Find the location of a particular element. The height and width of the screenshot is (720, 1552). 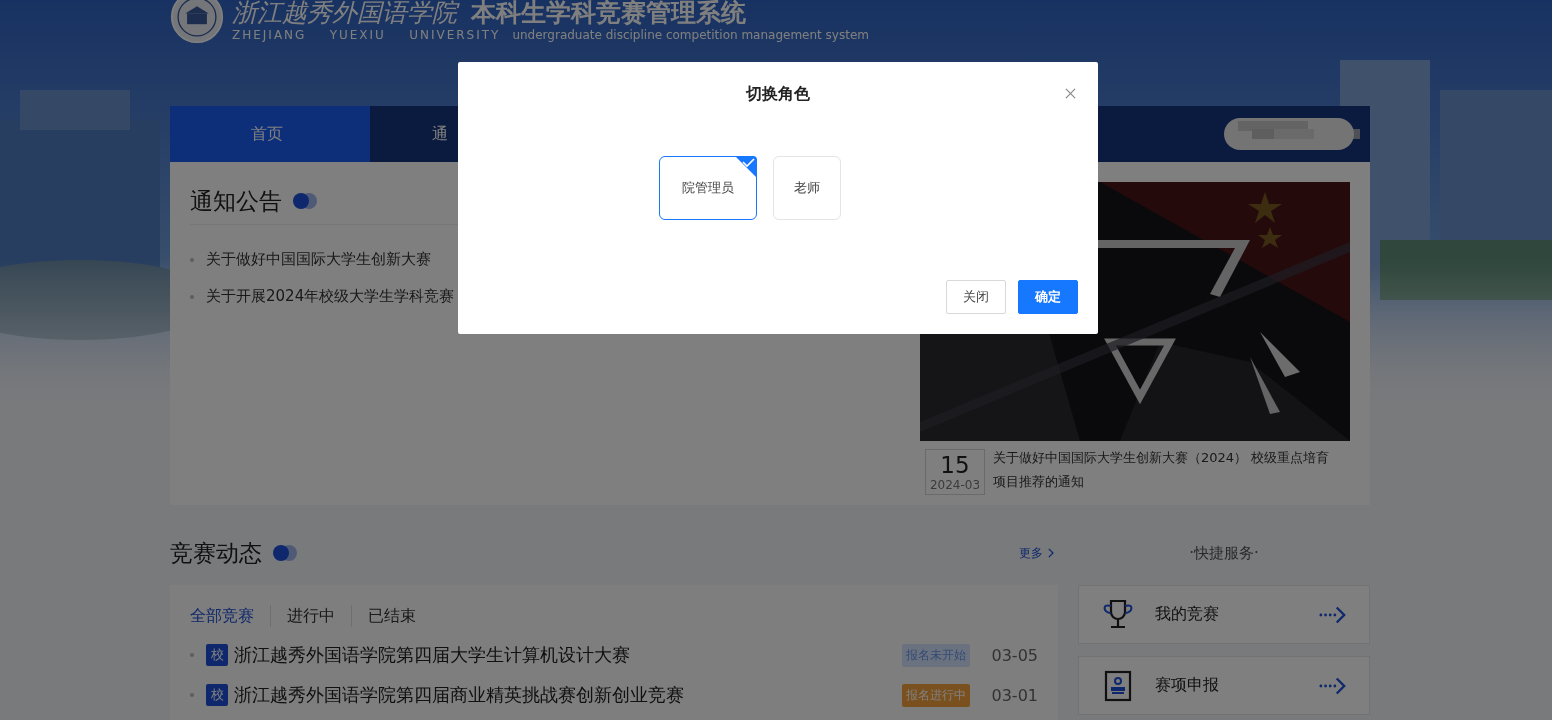

section-title: ·快捷服务· is located at coordinates (1224, 553).